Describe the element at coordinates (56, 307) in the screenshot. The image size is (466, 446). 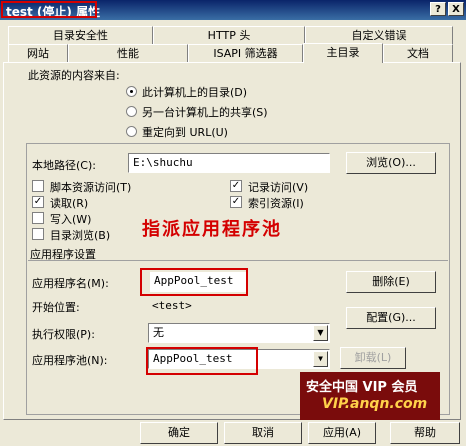
I see `start-location-label: 开始位置:` at that location.